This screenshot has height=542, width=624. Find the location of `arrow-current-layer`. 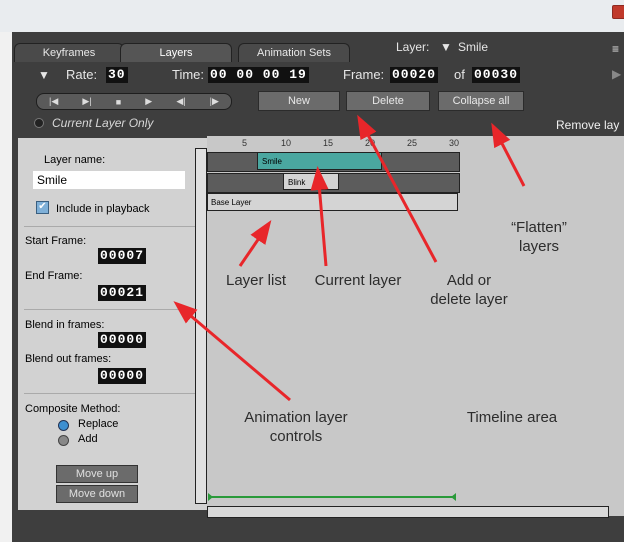

arrow-current-layer is located at coordinates (319, 216).